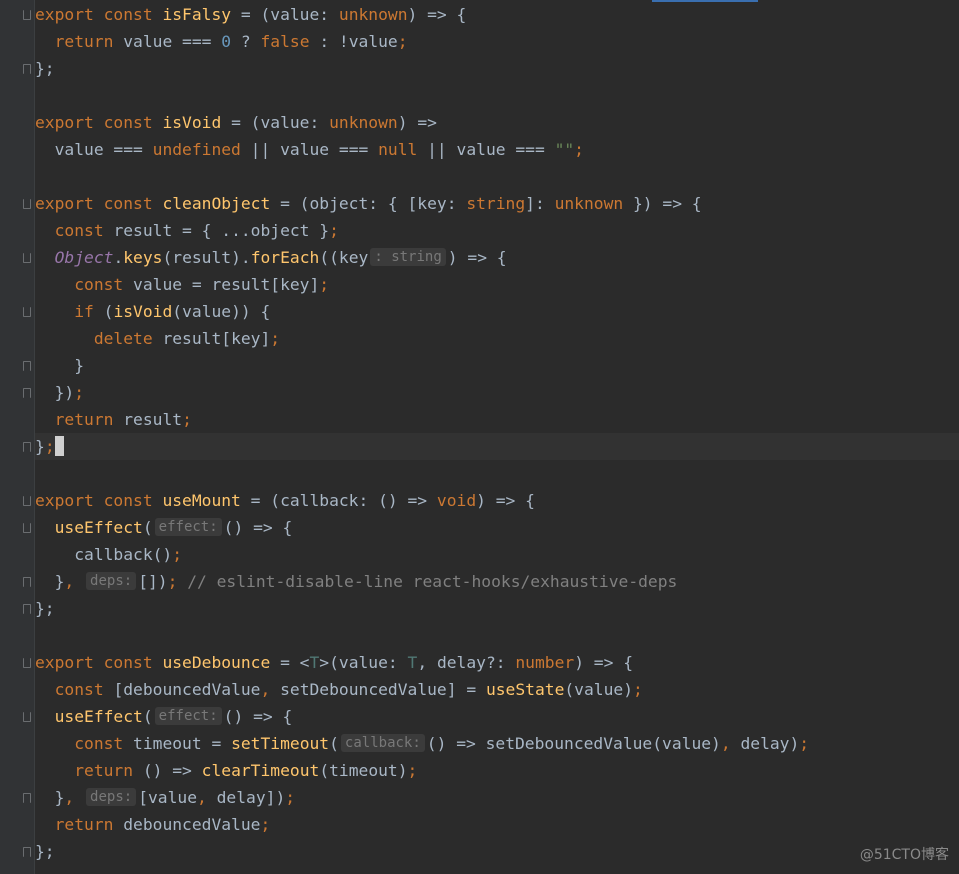 The width and height of the screenshot is (959, 874). I want to click on code-token: || value ===, so click(309, 149).